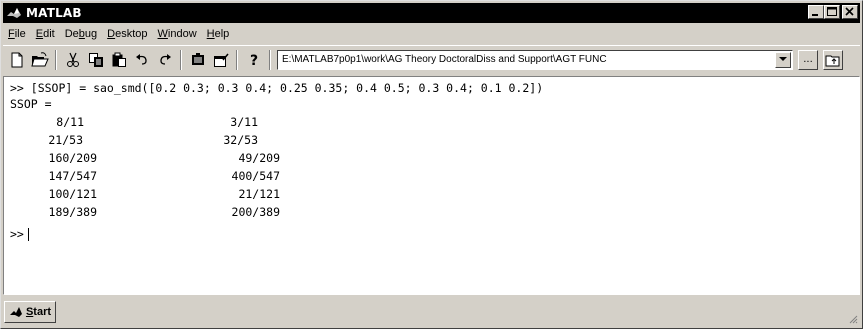  I want to click on current-directory-dropdown-button, so click(783, 59).